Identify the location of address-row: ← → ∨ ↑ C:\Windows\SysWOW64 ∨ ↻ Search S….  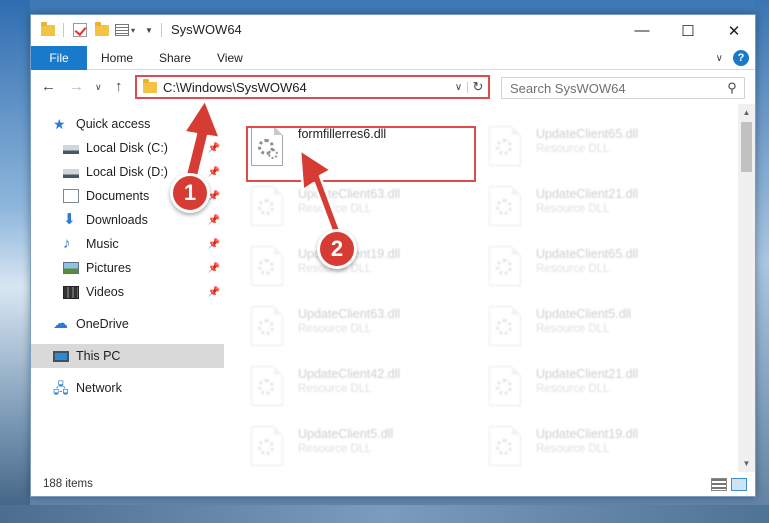
(393, 87).